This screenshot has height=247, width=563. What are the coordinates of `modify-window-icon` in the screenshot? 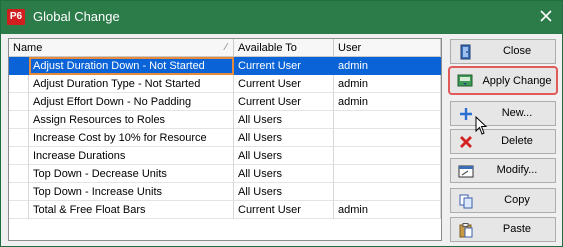 It's located at (466, 171).